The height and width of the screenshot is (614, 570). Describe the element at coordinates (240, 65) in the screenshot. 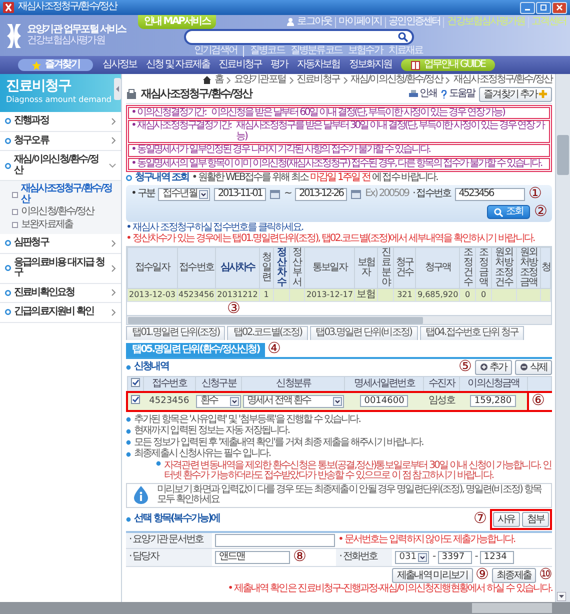

I see `nav-item: 진료비청구` at that location.